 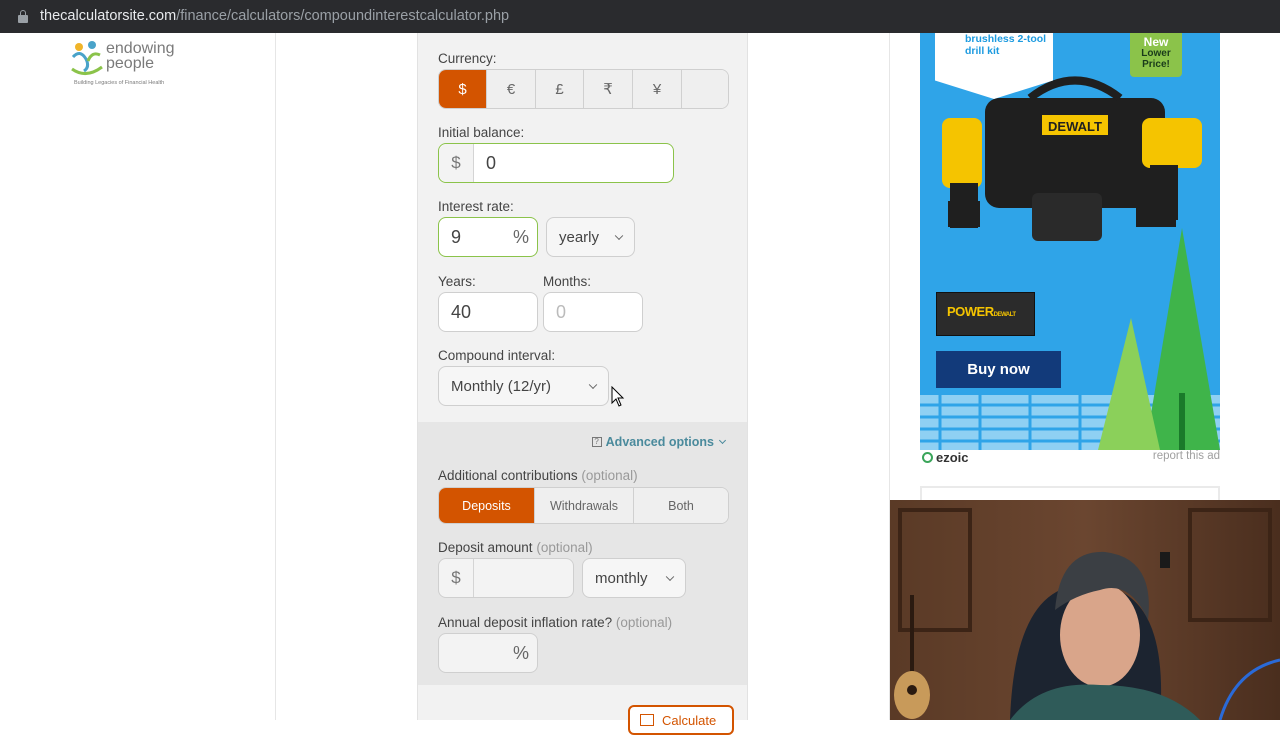 I want to click on ezoic-icon, so click(x=927, y=457).